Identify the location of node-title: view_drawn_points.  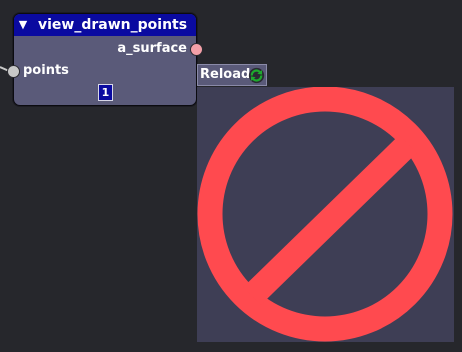
(113, 25).